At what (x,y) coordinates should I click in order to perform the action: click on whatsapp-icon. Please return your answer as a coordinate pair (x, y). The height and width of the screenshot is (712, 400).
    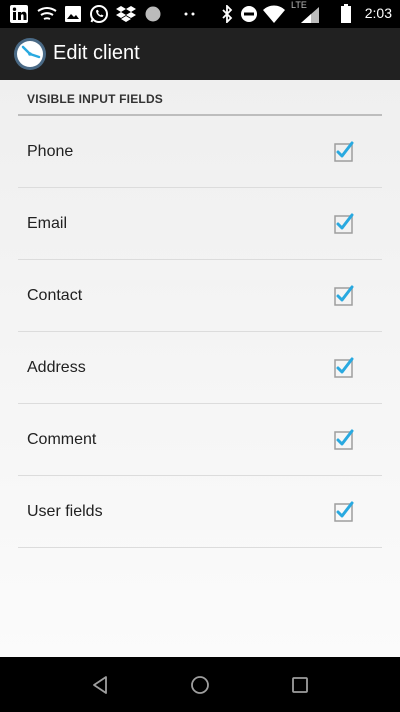
    Looking at the image, I should click on (99, 14).